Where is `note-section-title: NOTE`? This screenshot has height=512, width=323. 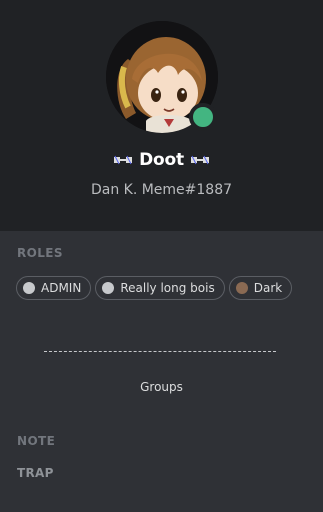 note-section-title: NOTE is located at coordinates (36, 441).